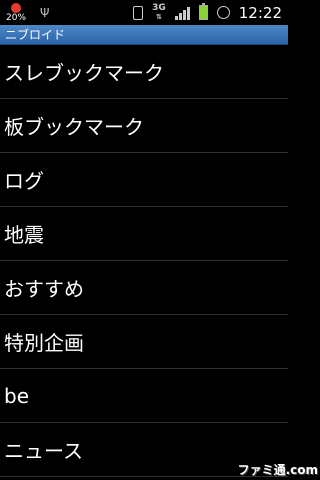 This screenshot has height=480, width=320. What do you see at coordinates (203, 11) in the screenshot?
I see `battery-icon` at bounding box center [203, 11].